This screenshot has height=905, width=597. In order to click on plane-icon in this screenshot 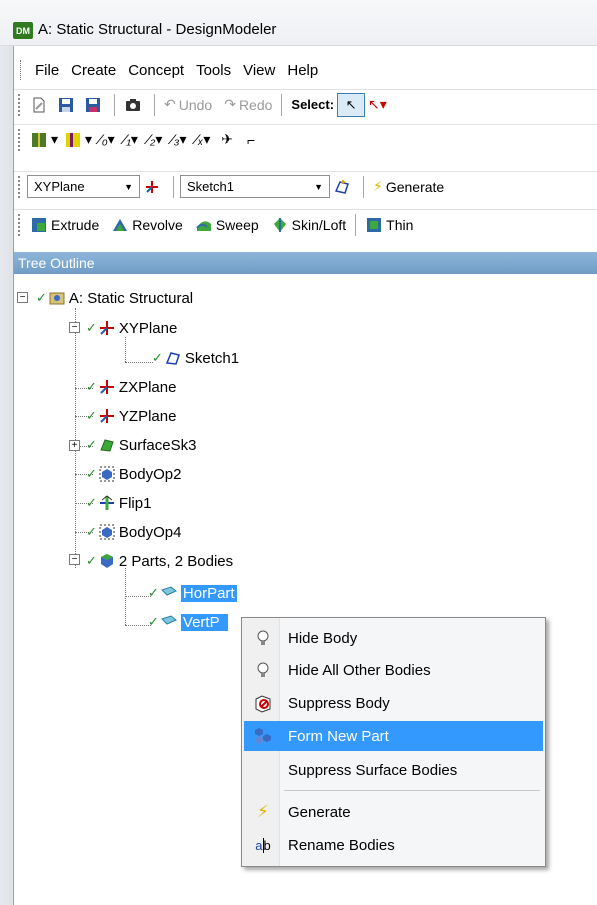, I will do `click(106, 328)`.